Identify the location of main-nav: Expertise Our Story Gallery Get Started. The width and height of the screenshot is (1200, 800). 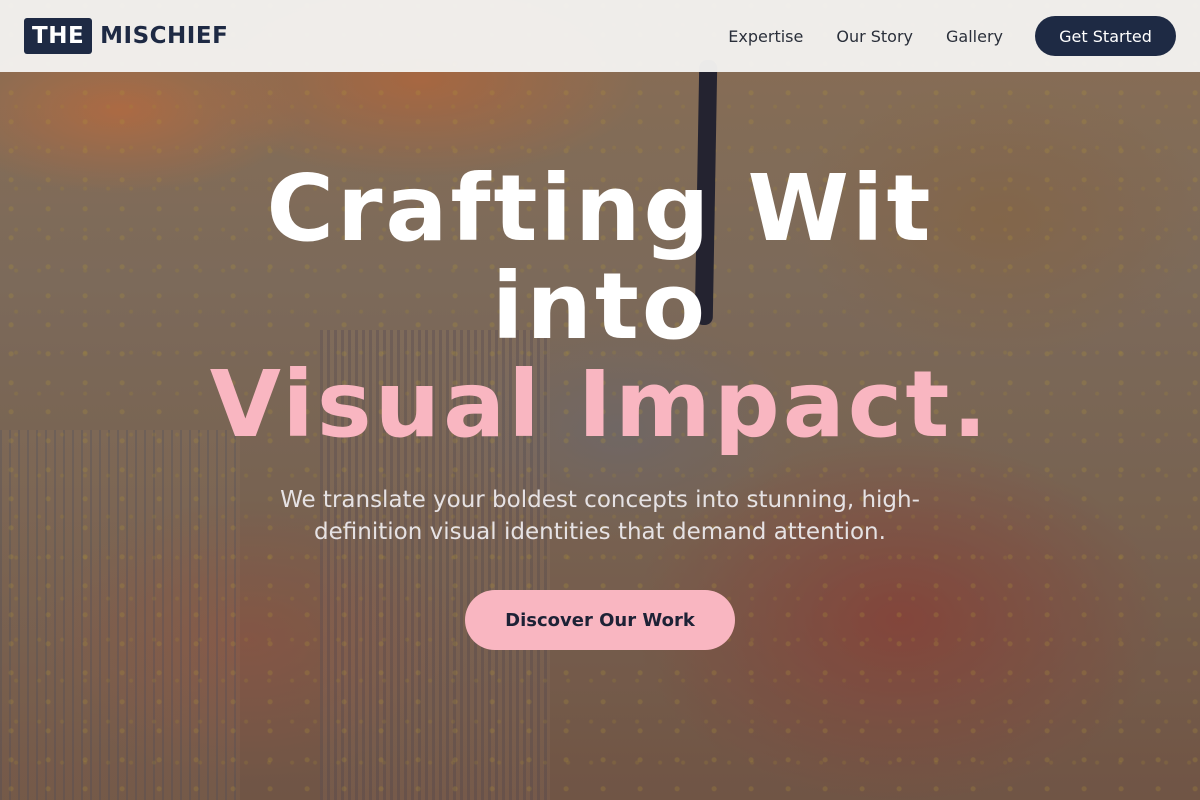
(952, 36).